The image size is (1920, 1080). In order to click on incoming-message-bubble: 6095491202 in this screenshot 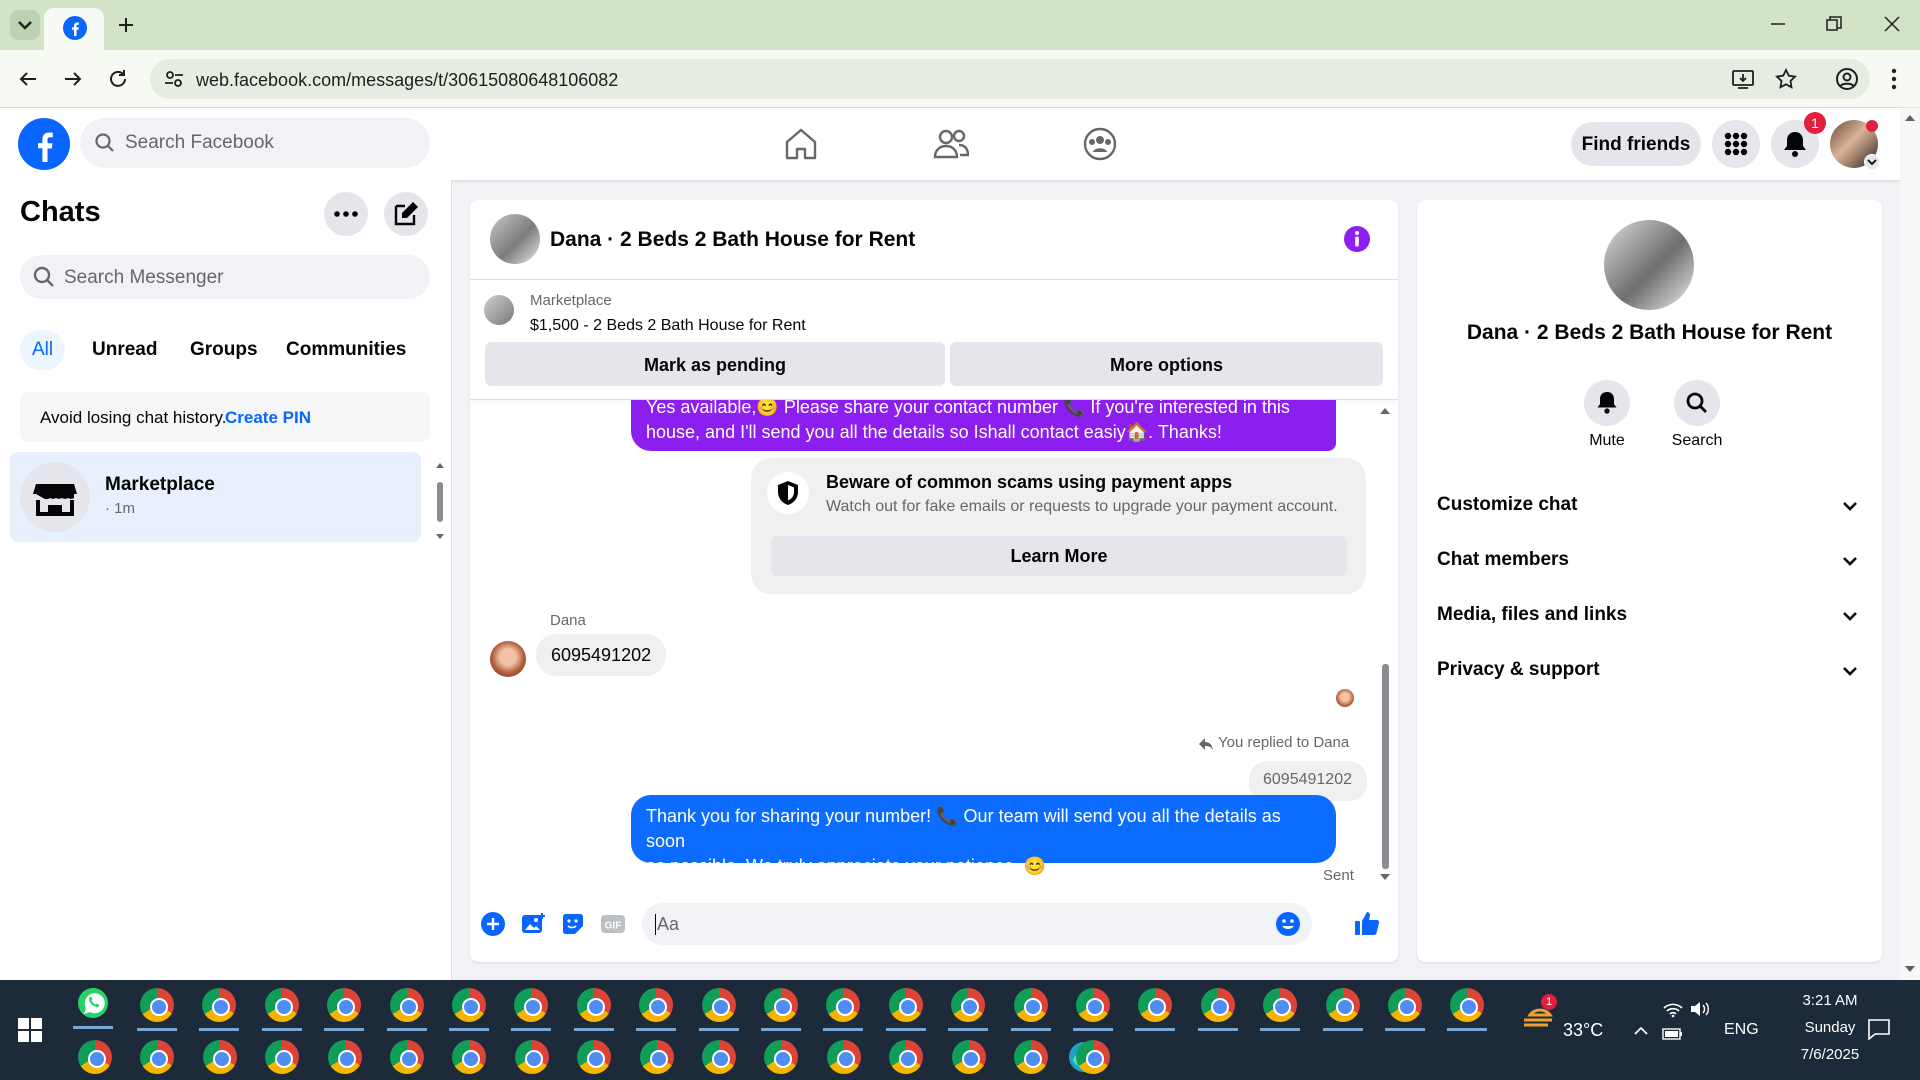, I will do `click(601, 655)`.